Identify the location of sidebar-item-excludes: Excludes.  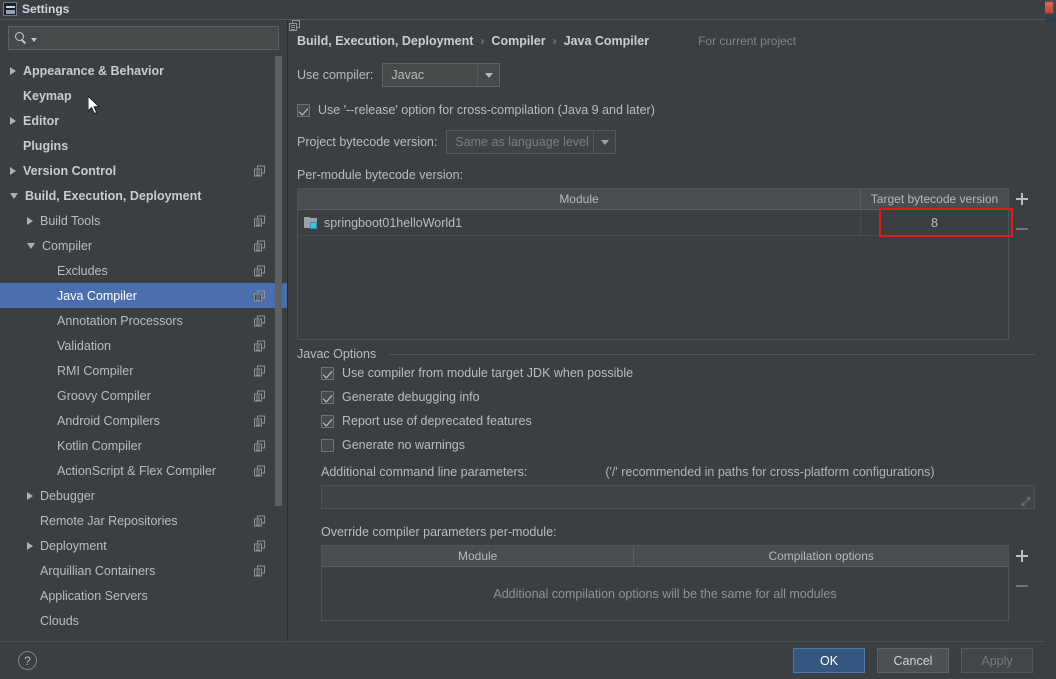
(143, 270).